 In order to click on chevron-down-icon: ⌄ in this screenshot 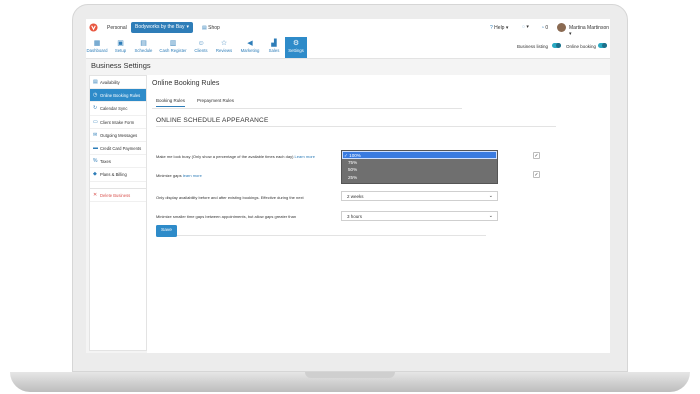, I will do `click(490, 196)`.